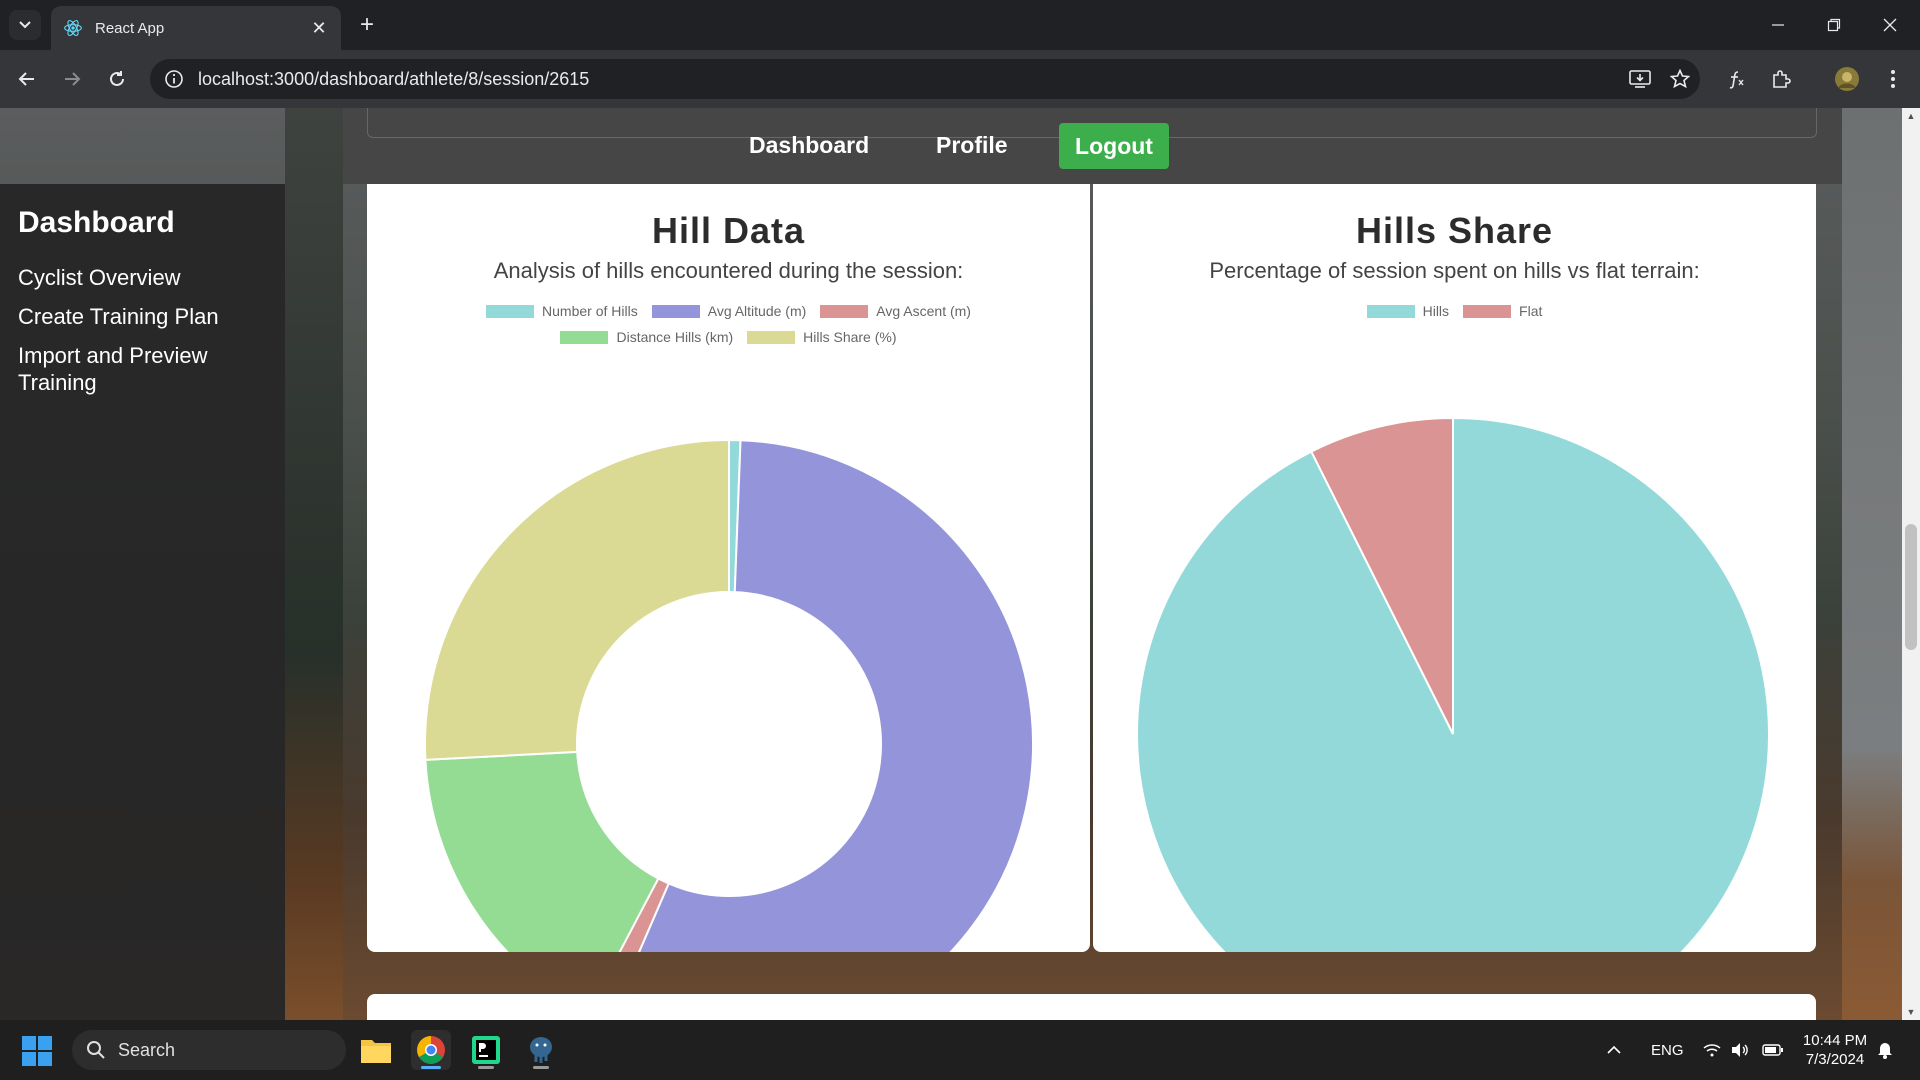 This screenshot has width=1920, height=1080. Describe the element at coordinates (809, 145) in the screenshot. I see `nav-dashboard-link: Dashboard` at that location.